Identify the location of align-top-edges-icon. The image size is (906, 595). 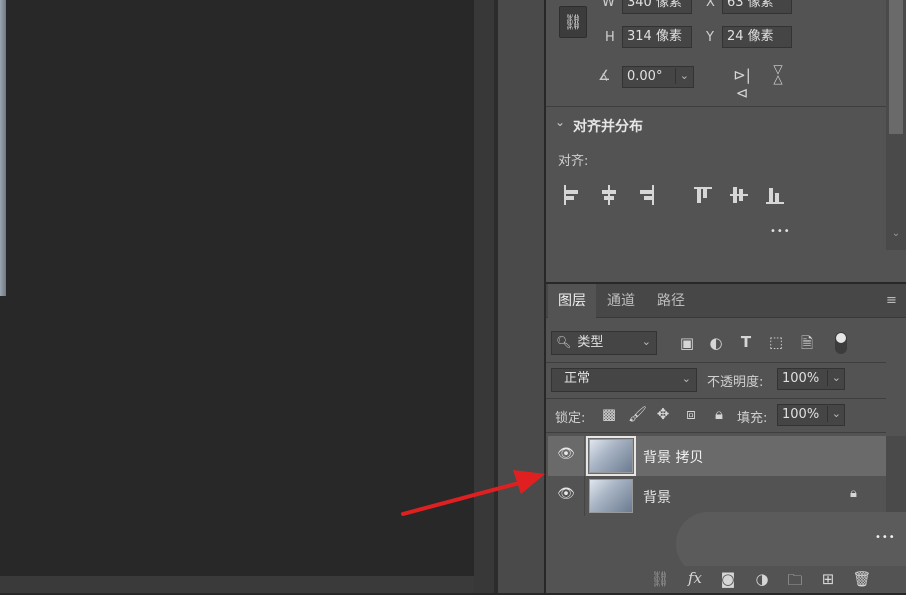
(703, 195).